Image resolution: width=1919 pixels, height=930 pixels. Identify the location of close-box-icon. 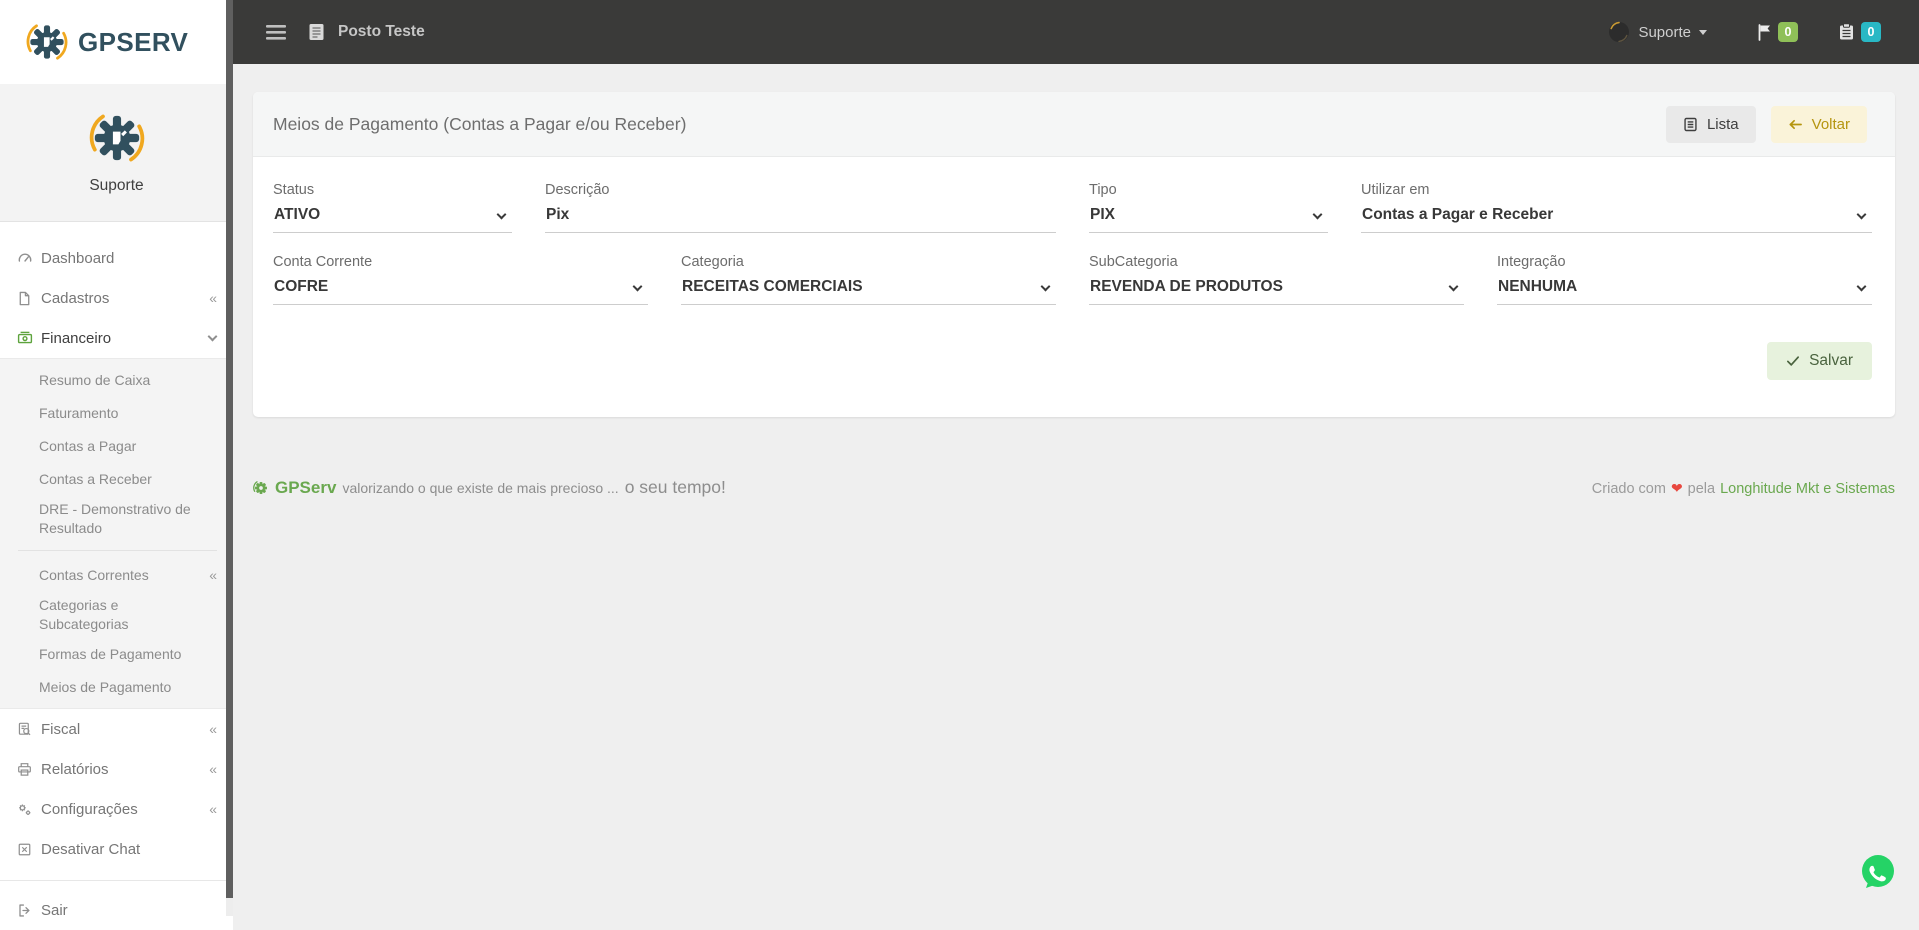
(25, 849).